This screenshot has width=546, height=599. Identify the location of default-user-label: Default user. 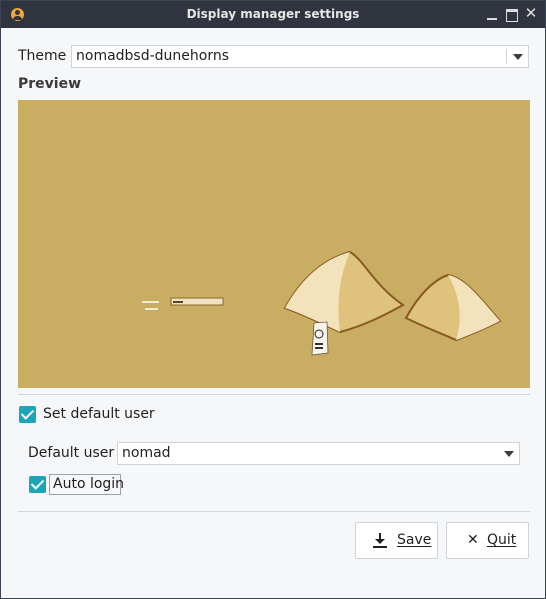
(71, 453).